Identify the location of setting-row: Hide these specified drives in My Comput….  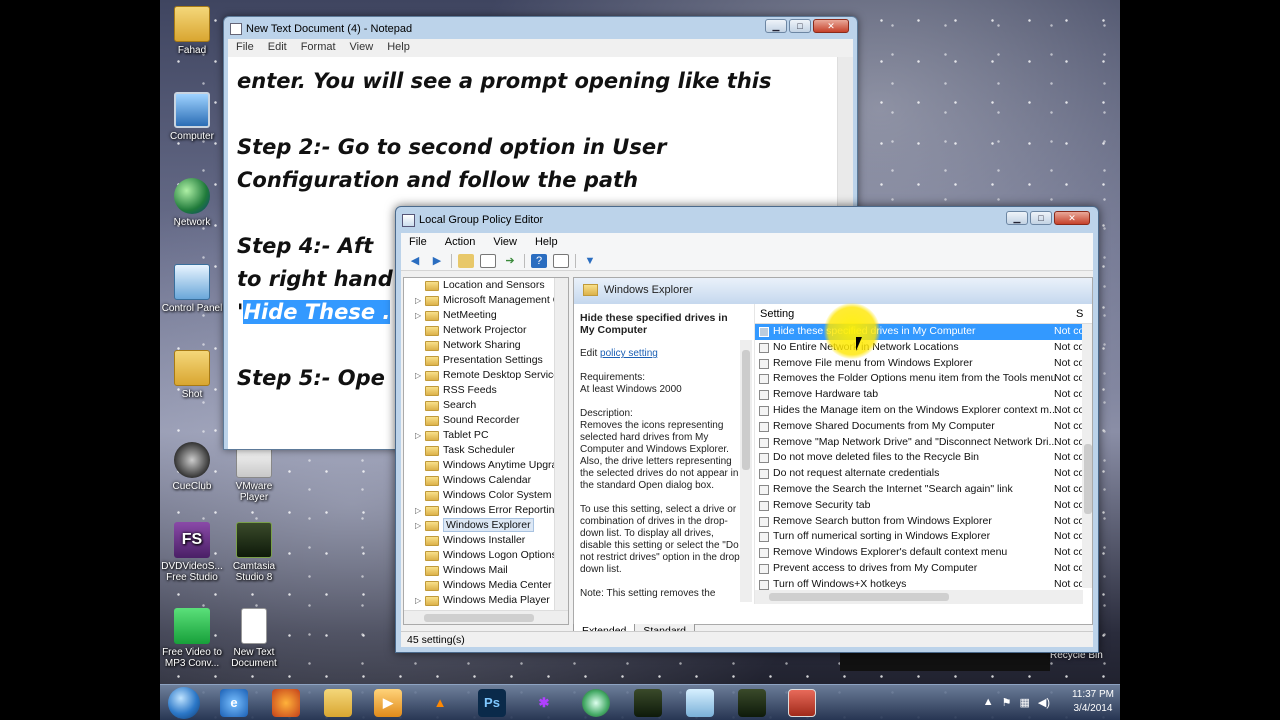
(923, 332).